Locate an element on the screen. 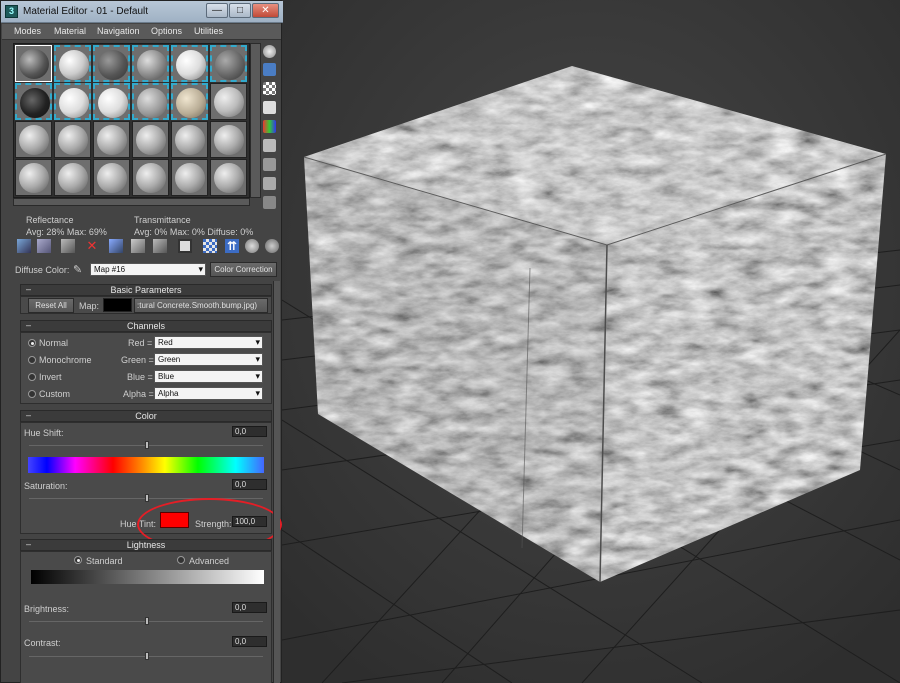  put-material-icon is located at coordinates (44, 246).